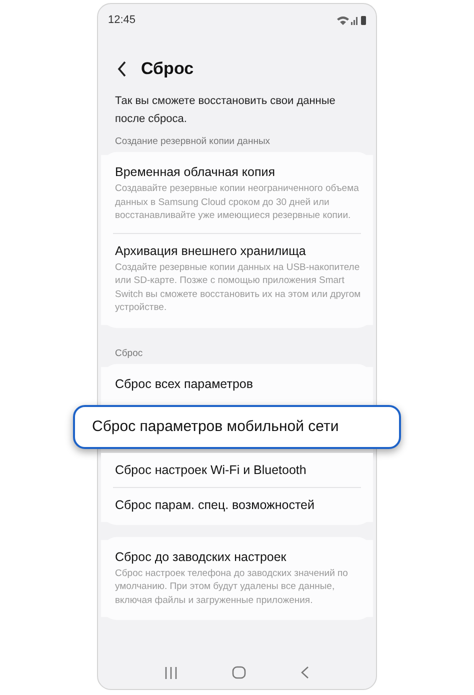  What do you see at coordinates (195, 172) in the screenshot?
I see `item-title: Временная облачная копия` at bounding box center [195, 172].